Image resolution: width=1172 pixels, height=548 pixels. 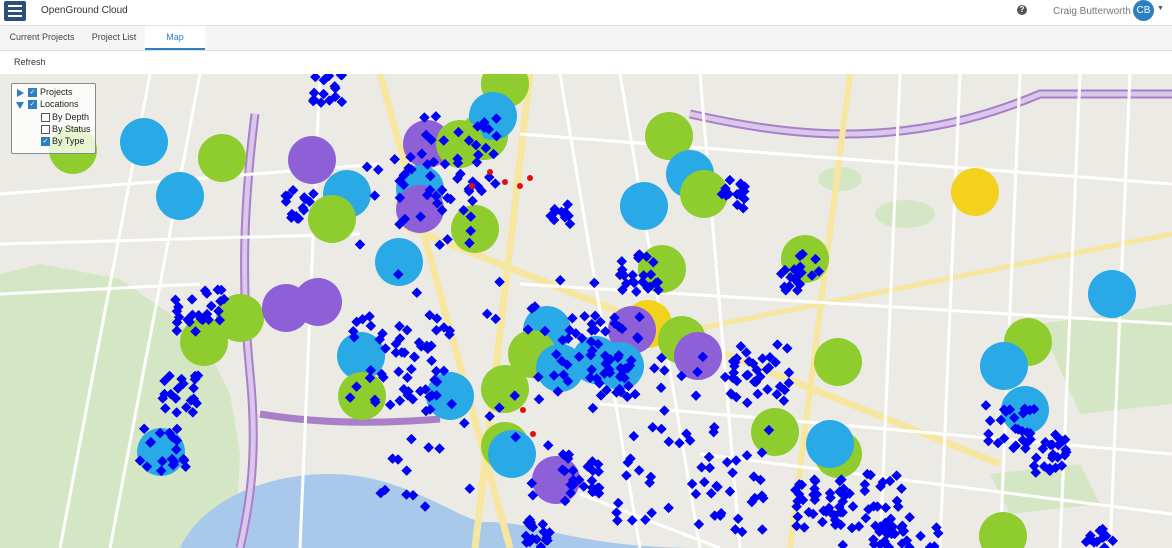 What do you see at coordinates (114, 37) in the screenshot?
I see `tab-project-list: Project List` at bounding box center [114, 37].